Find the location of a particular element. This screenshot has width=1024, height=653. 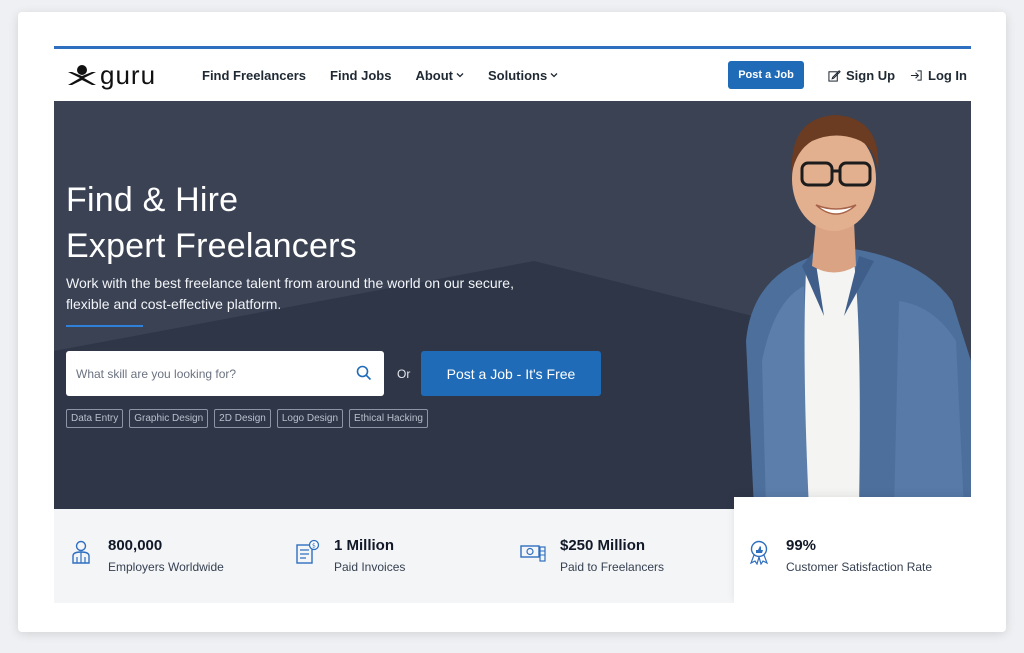

employer-icon is located at coordinates (81, 552).